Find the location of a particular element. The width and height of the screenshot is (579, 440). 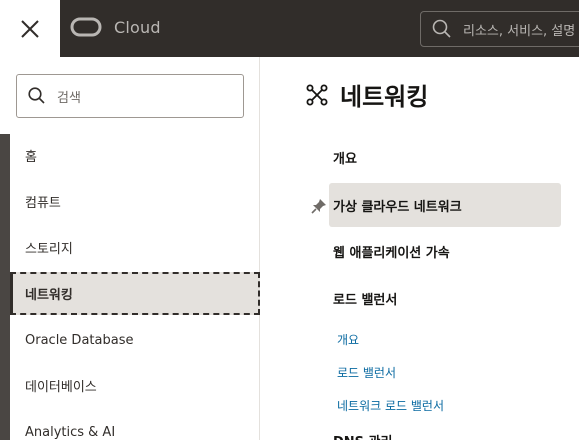

section-title: 네트워킹 is located at coordinates (384, 97).